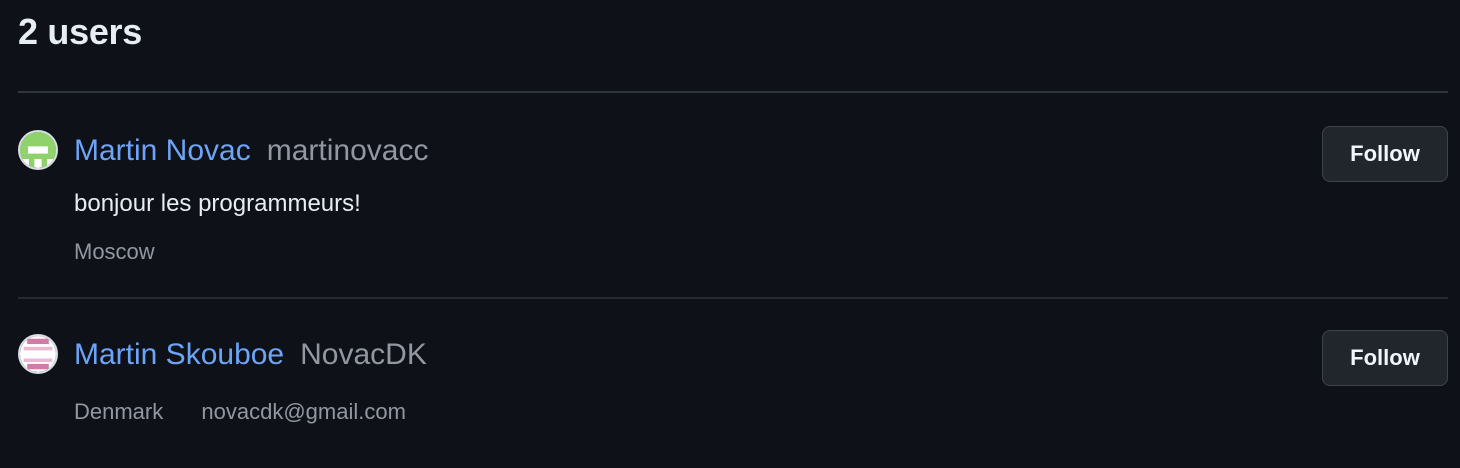  Describe the element at coordinates (303, 411) in the screenshot. I see `user-email: novacdk@gmail.com` at that location.